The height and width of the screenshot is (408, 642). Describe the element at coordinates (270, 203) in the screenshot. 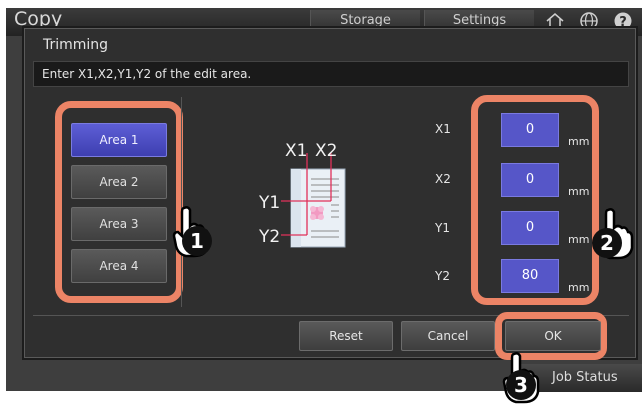

I see `diagram-y1-label: Y1` at that location.